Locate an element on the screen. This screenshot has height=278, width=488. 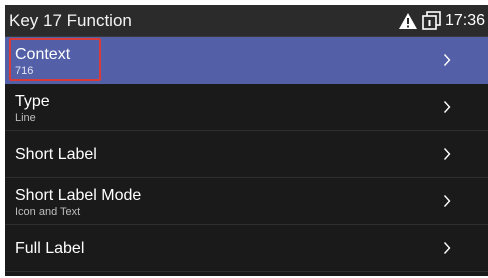
message-icon is located at coordinates (431, 20).